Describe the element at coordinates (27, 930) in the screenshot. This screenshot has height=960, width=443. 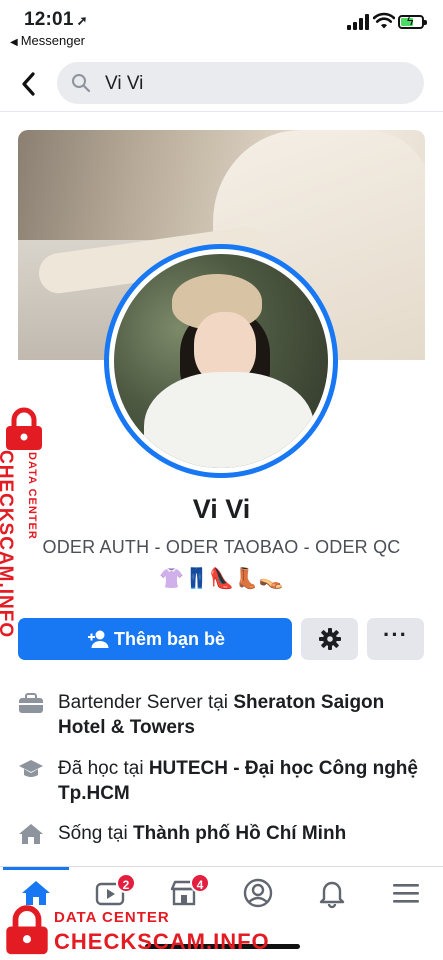
I see `watermark-lock-icon-bottom` at that location.